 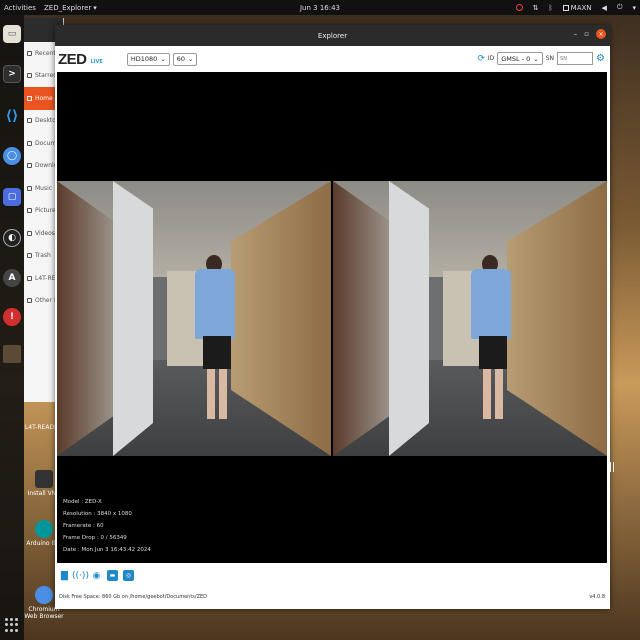 I want to click on folder-icon: ▇, so click(x=64, y=575).